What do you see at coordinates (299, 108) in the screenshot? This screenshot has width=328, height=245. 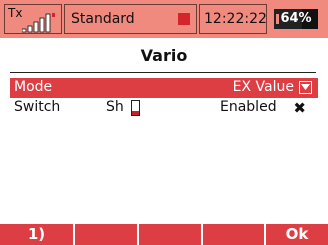 I see `close-x-icon: ✖` at bounding box center [299, 108].